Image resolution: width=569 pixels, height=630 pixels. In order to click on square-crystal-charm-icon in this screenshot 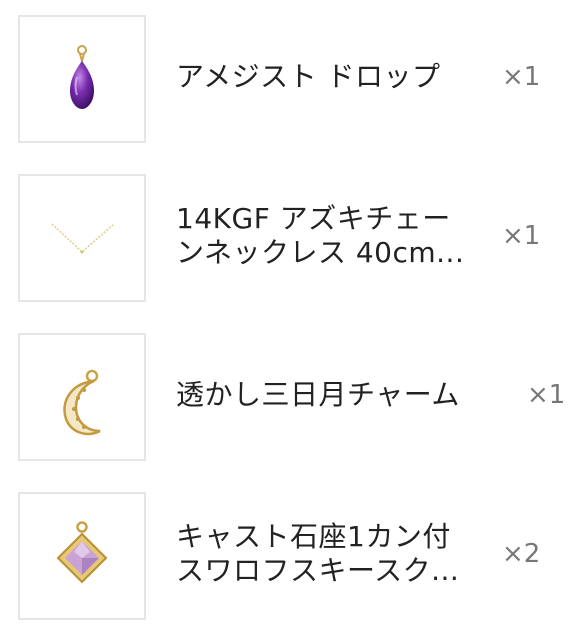, I will do `click(82, 552)`.